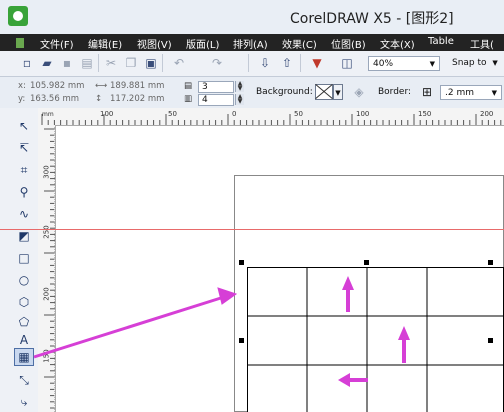 Image resolution: width=504 pixels, height=412 pixels. Describe the element at coordinates (154, 43) in the screenshot. I see `menu-view: 视图(V)` at that location.